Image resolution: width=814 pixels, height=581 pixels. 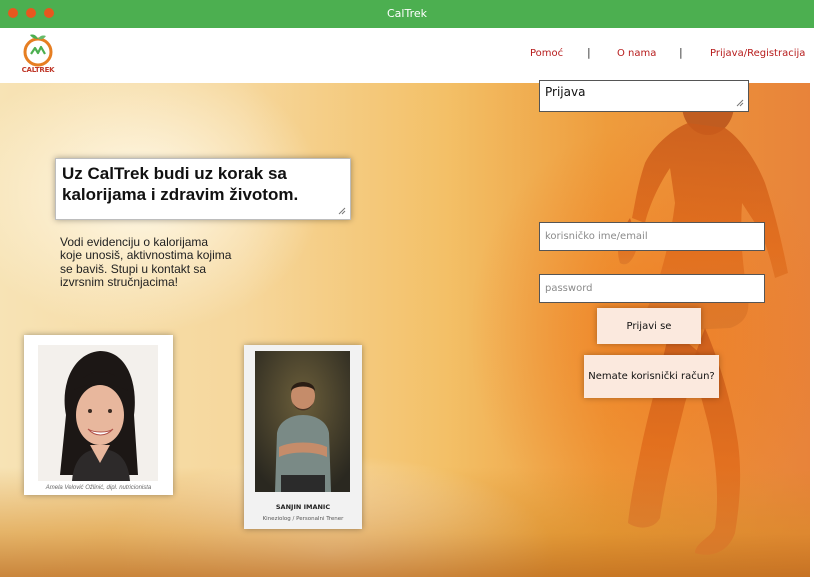 What do you see at coordinates (546, 53) in the screenshot?
I see `nav-link-help: Pomoć` at bounding box center [546, 53].